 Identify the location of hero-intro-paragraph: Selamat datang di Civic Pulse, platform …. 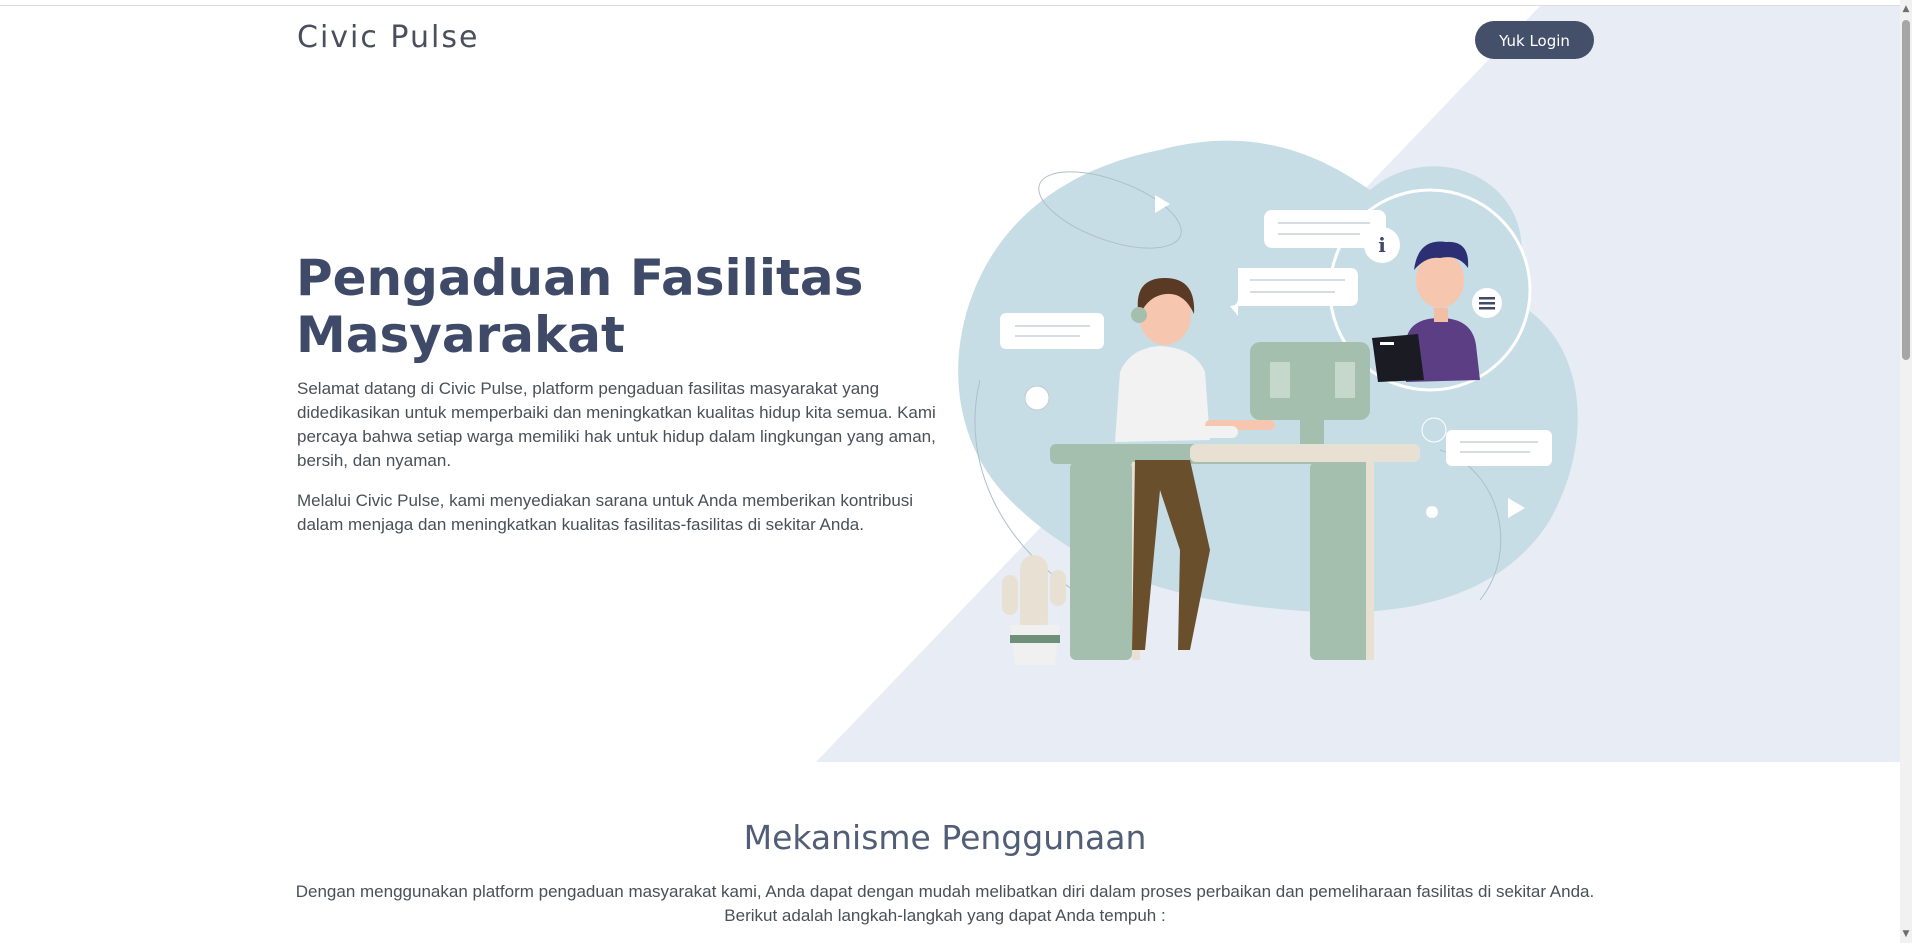
(616, 424).